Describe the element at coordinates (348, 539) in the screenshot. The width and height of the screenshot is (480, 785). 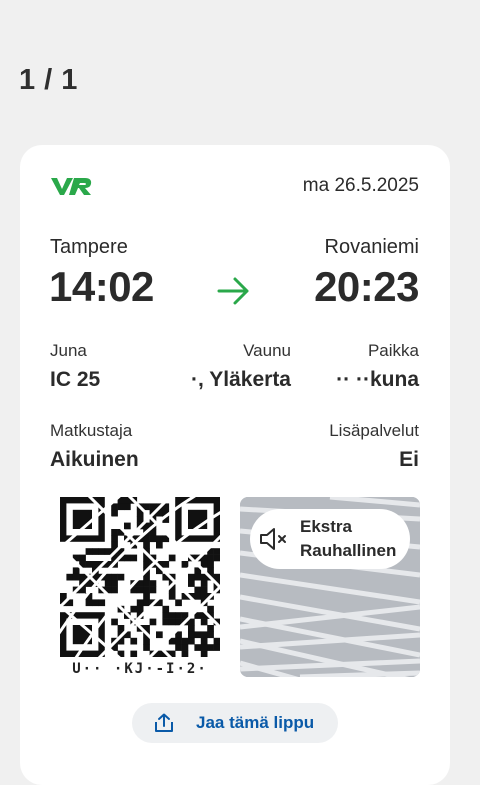
I see `cabin-type-label: Ekstra Rauhallinen` at that location.